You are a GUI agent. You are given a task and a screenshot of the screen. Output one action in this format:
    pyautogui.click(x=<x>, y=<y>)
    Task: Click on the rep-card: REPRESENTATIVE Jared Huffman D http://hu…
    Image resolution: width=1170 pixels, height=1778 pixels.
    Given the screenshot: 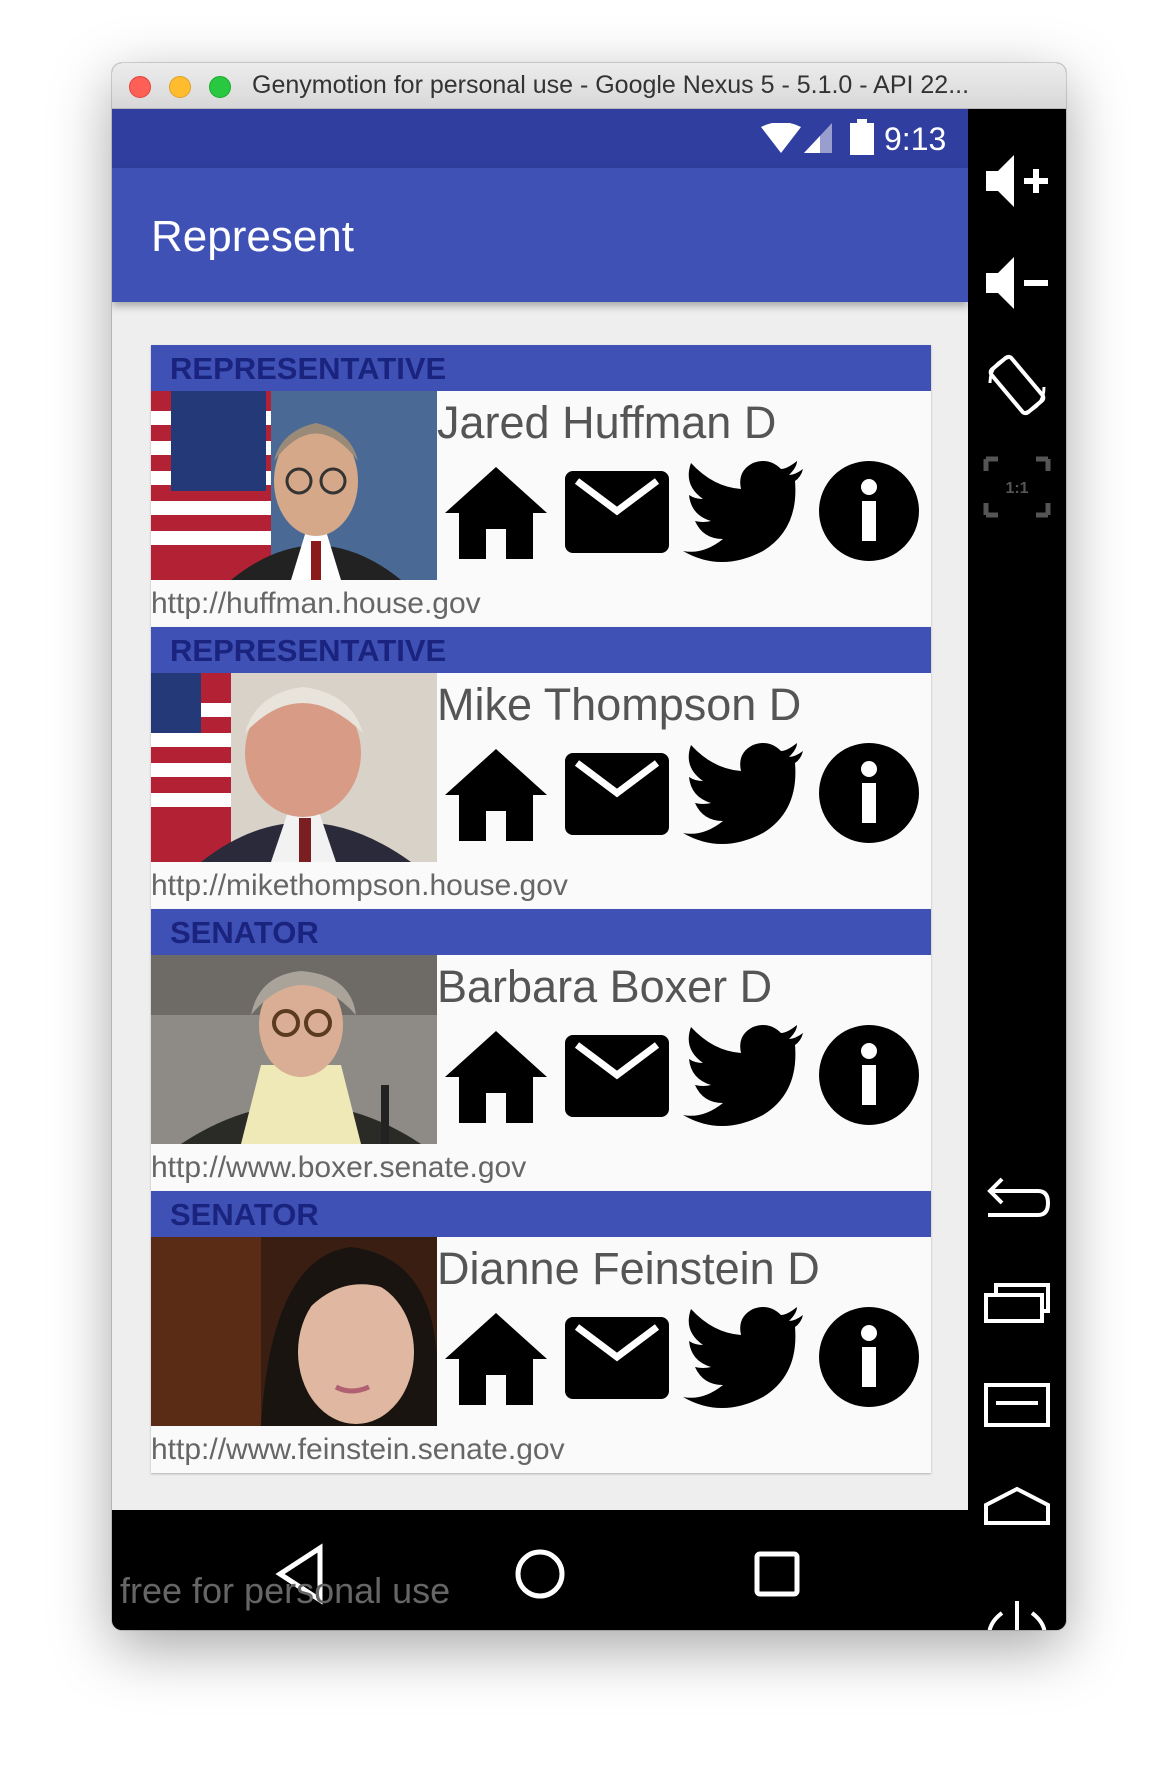 What is the action you would take?
    pyautogui.click(x=541, y=486)
    